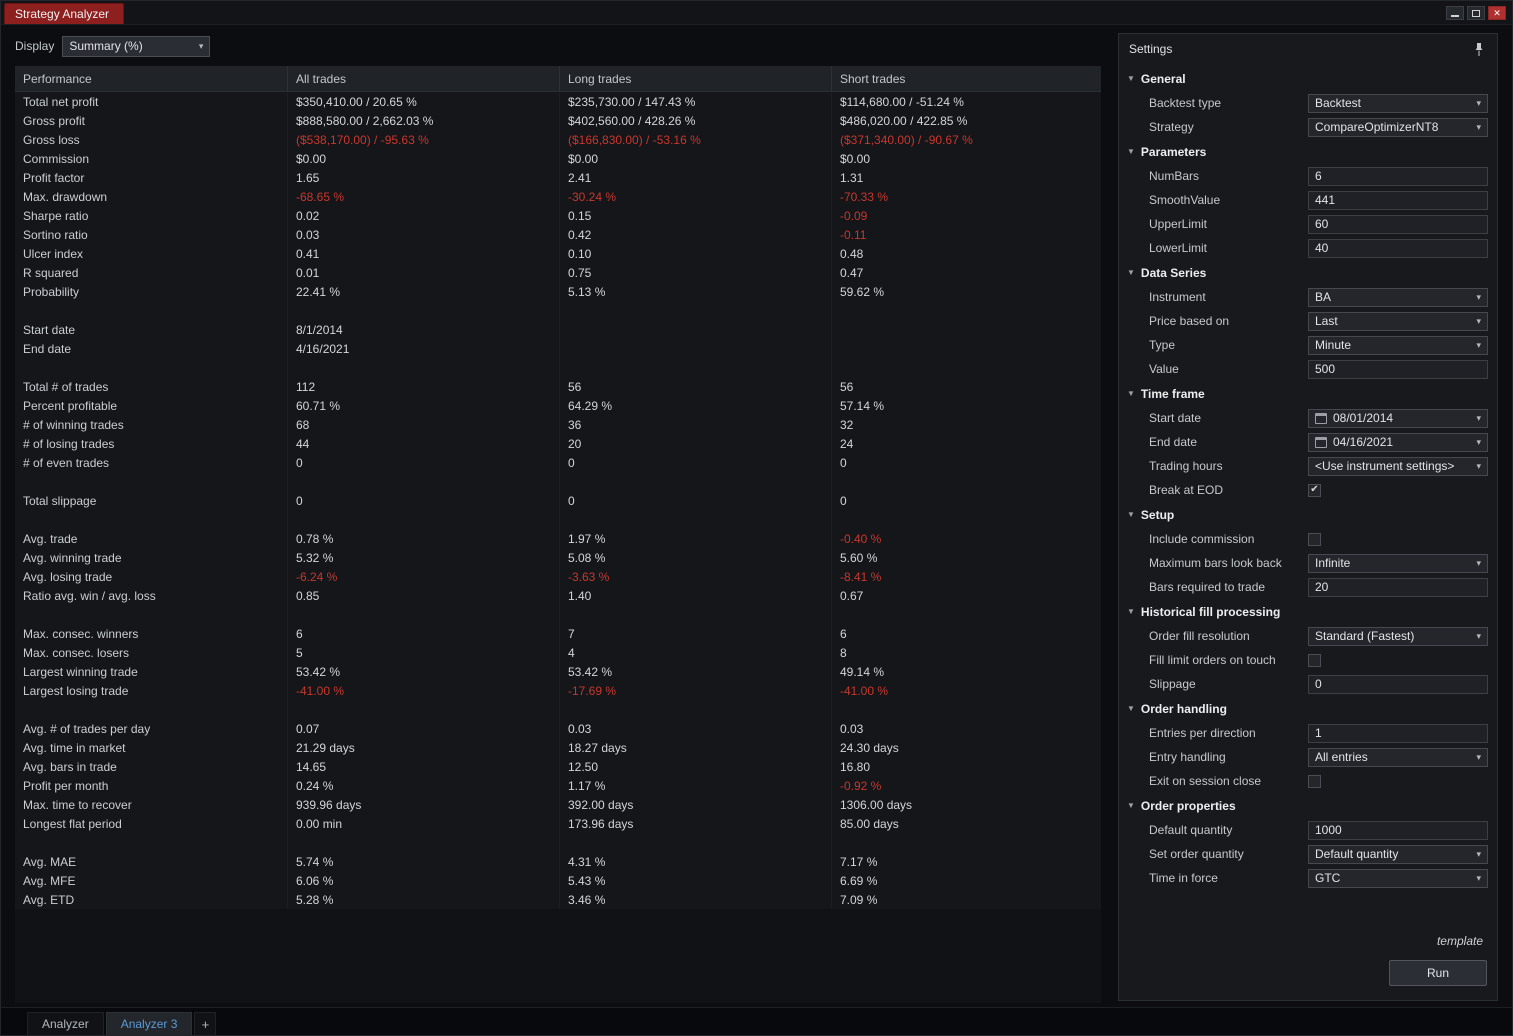 This screenshot has width=1513, height=1036. Describe the element at coordinates (966, 78) in the screenshot. I see `column-header-short-trades: Short trades` at that location.